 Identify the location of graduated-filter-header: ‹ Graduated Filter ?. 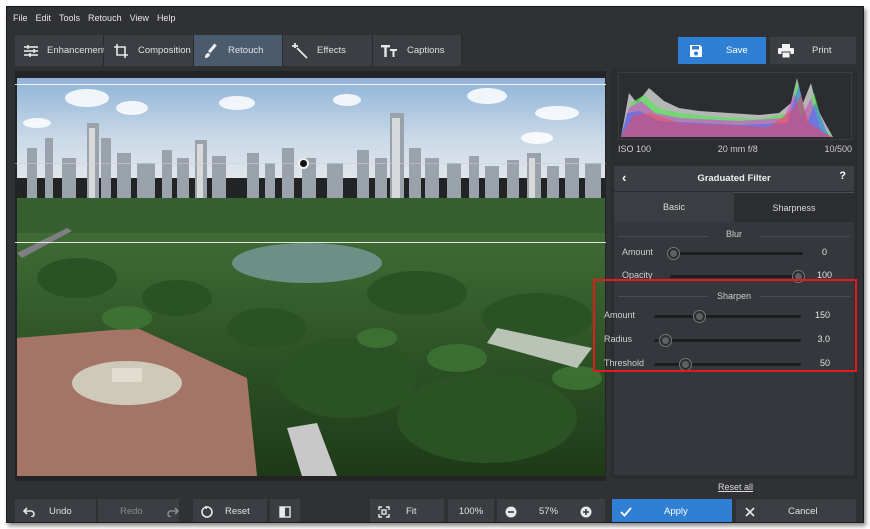
(734, 178).